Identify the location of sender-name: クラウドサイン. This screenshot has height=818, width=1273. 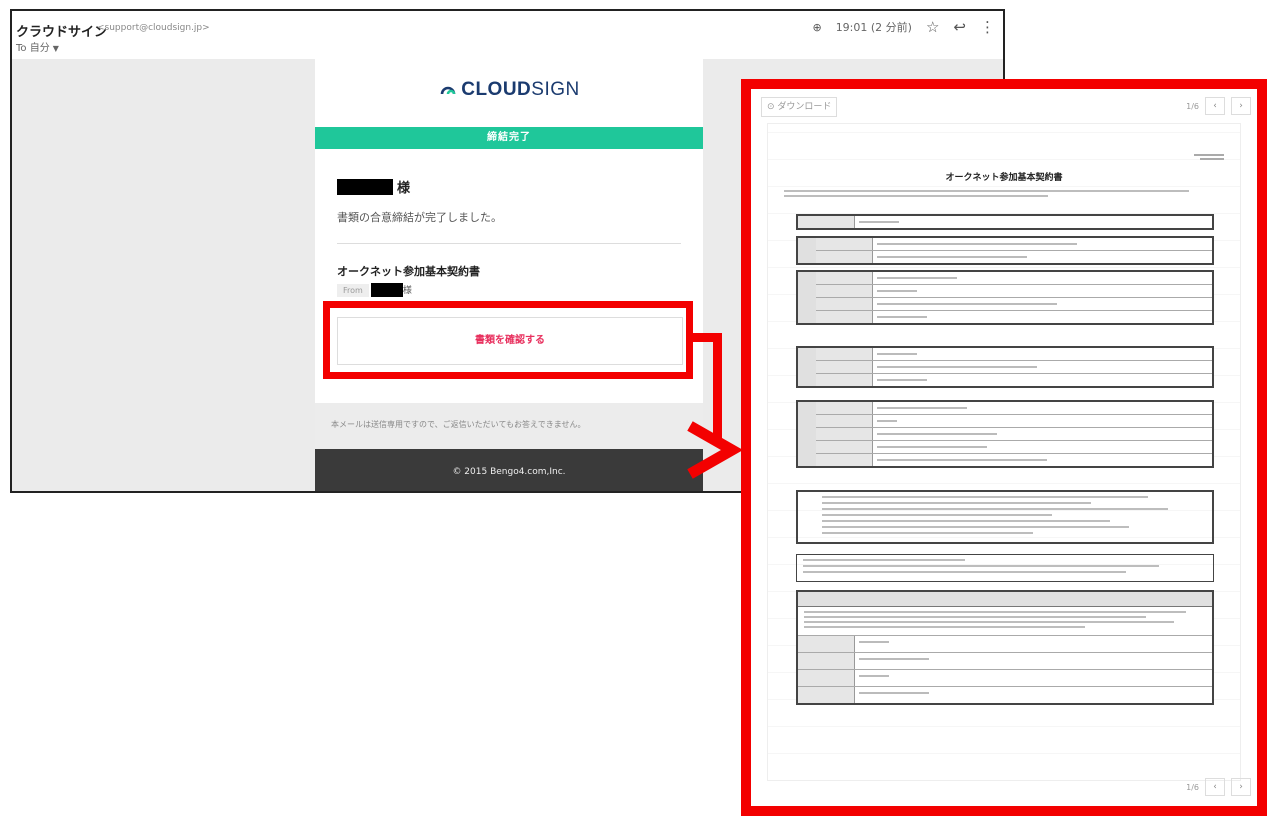
(62, 32).